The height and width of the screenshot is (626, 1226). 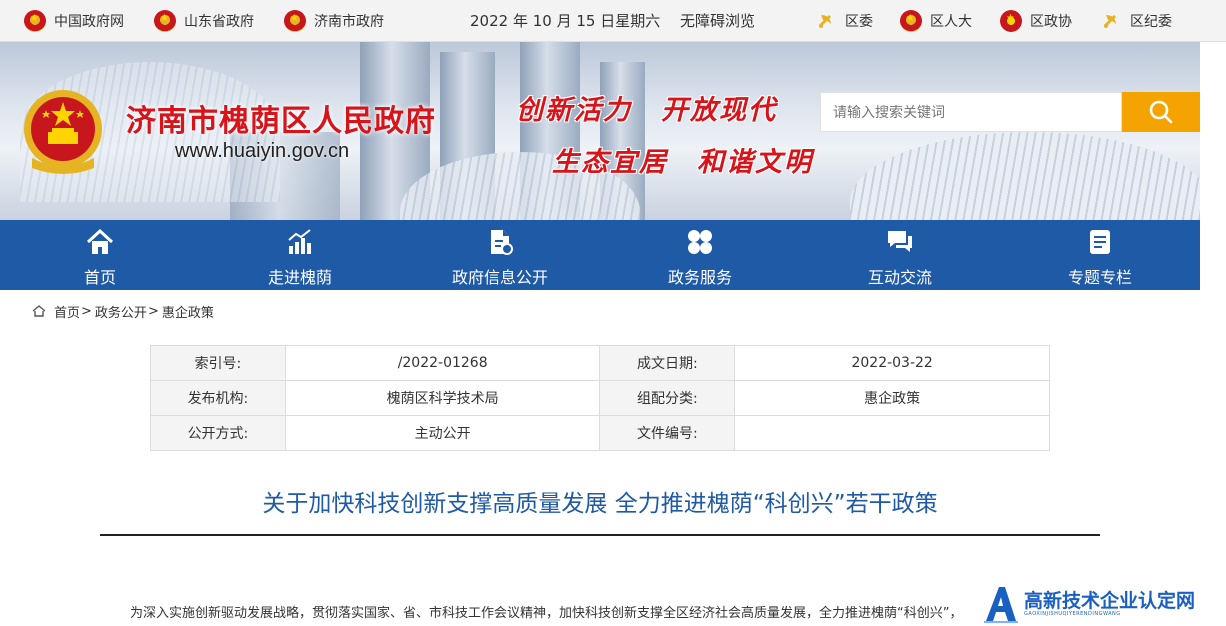 What do you see at coordinates (99, 277) in the screenshot?
I see `nav-label: 首页` at bounding box center [99, 277].